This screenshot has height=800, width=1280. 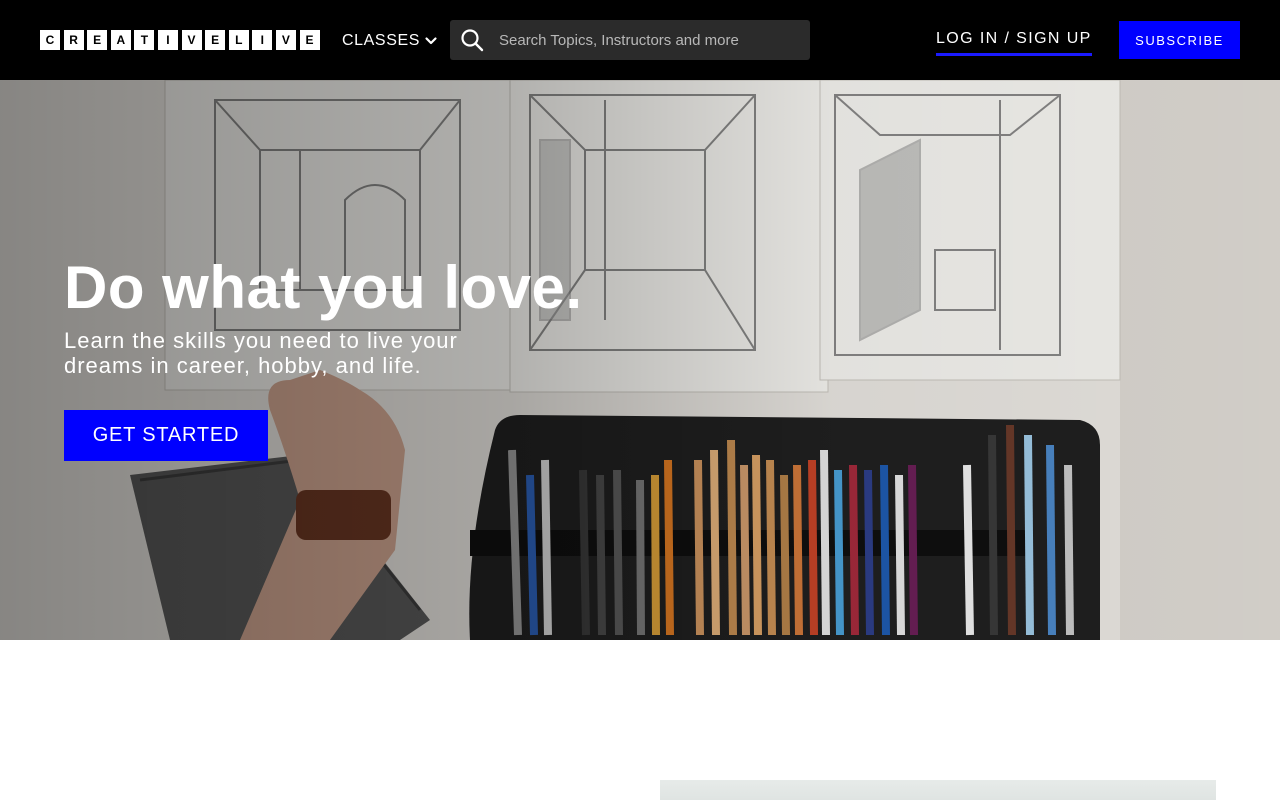 I want to click on hero-title: Do what you love., so click(x=323, y=287).